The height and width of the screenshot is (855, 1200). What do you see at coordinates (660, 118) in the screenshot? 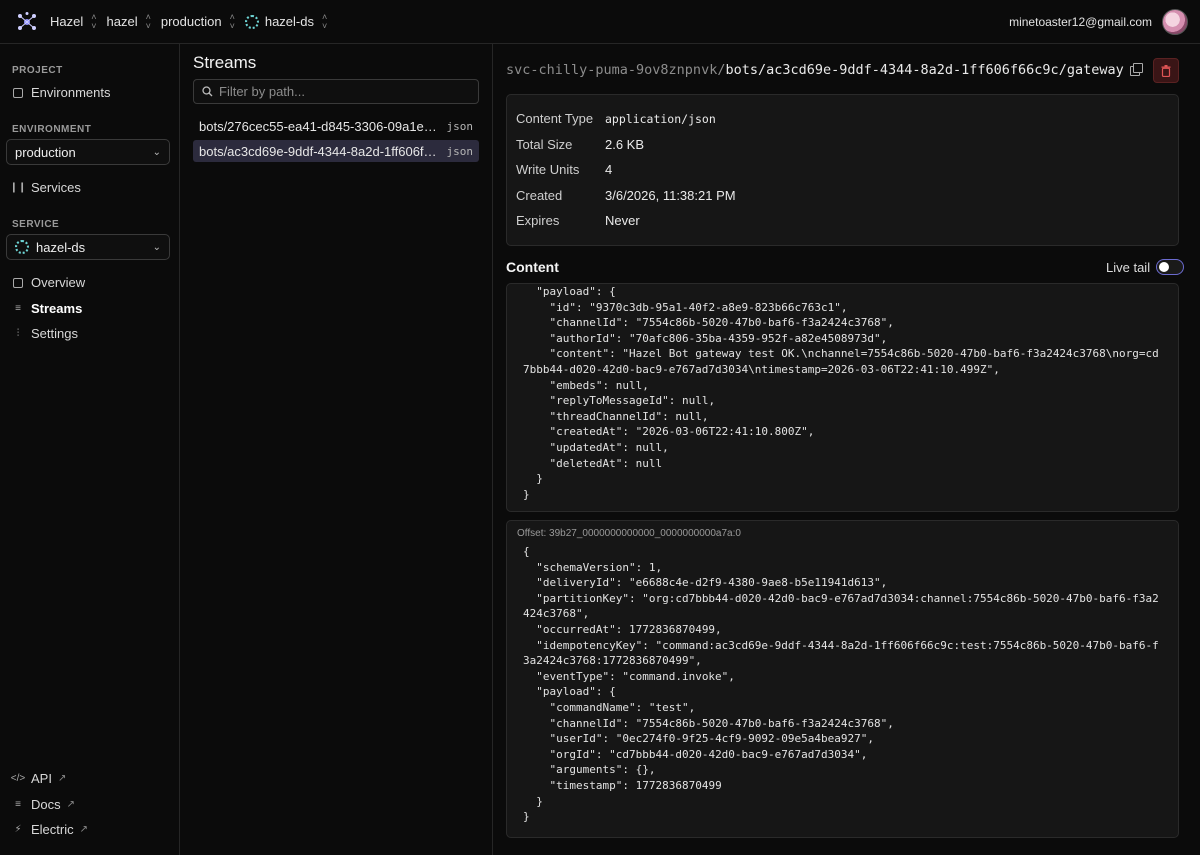
I see `meta-value: application/json` at bounding box center [660, 118].